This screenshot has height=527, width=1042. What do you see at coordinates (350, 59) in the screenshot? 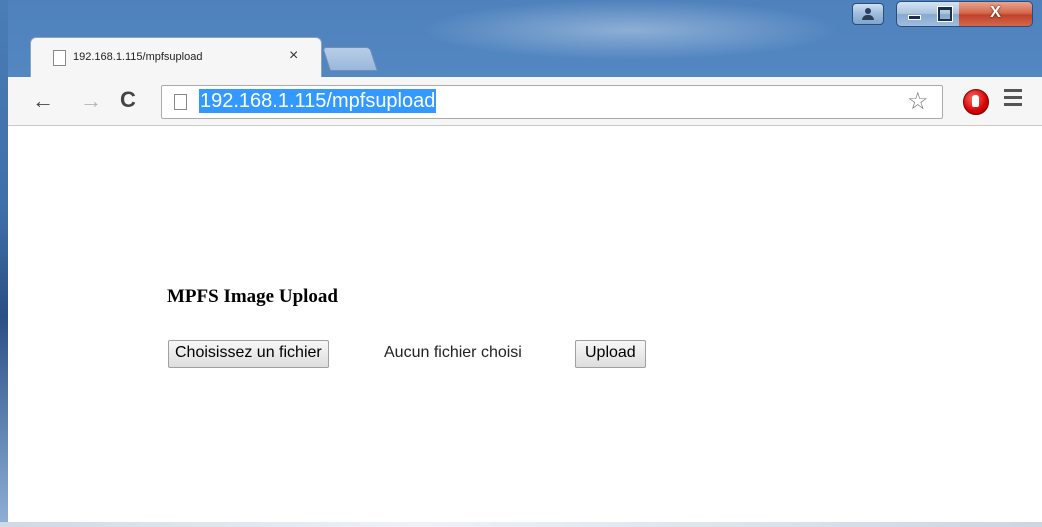
I see `new-tab-button` at bounding box center [350, 59].